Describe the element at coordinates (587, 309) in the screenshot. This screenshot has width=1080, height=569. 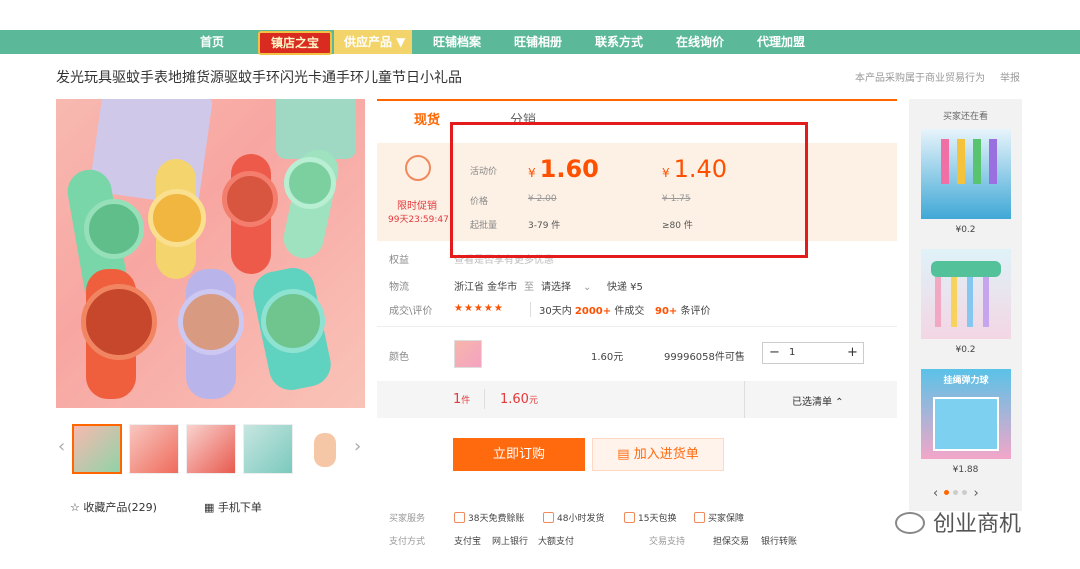
I see `deal-stats: 30天内 2000+ 件成交` at that location.